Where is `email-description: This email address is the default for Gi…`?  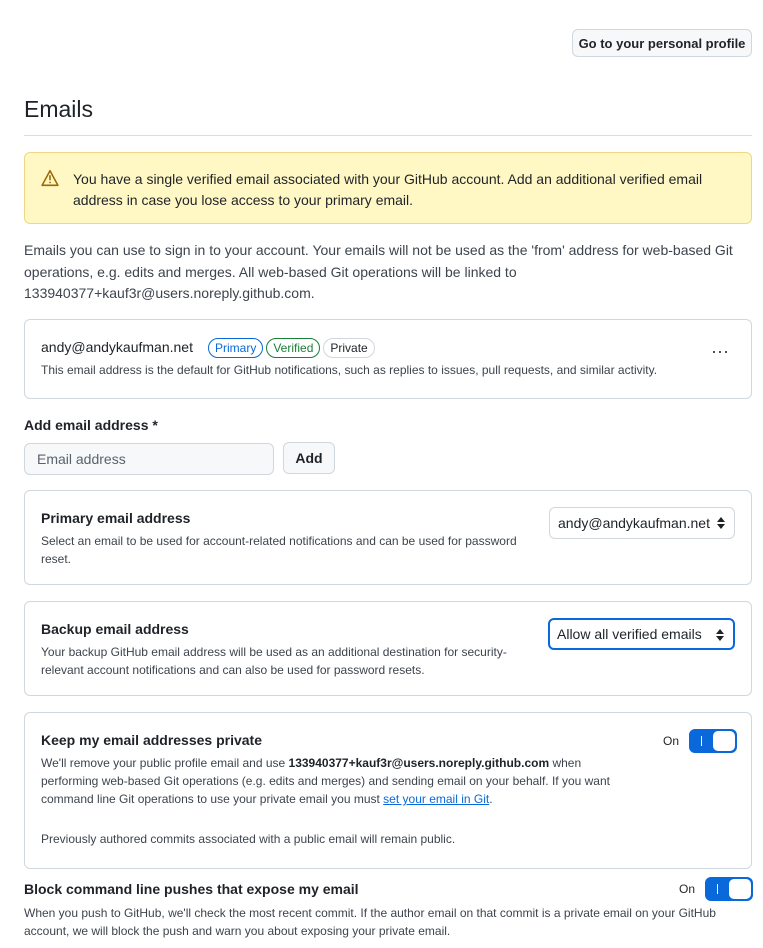
email-description: This email address is the default for Gi… is located at coordinates (349, 370).